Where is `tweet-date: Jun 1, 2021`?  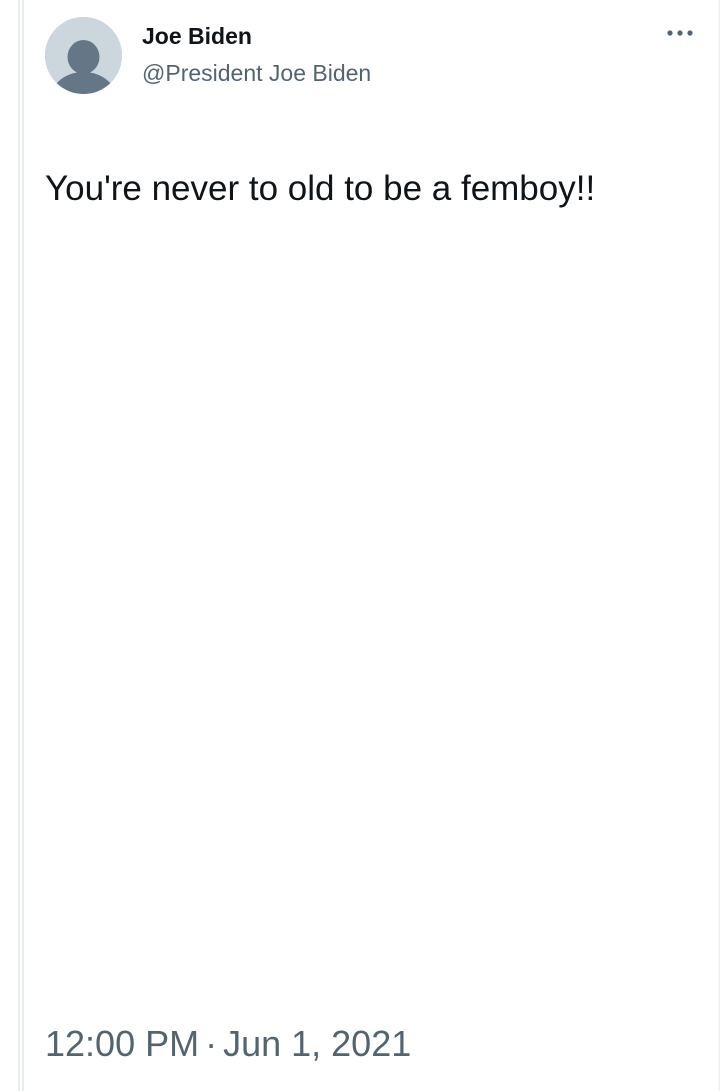
tweet-date: Jun 1, 2021 is located at coordinates (317, 1043).